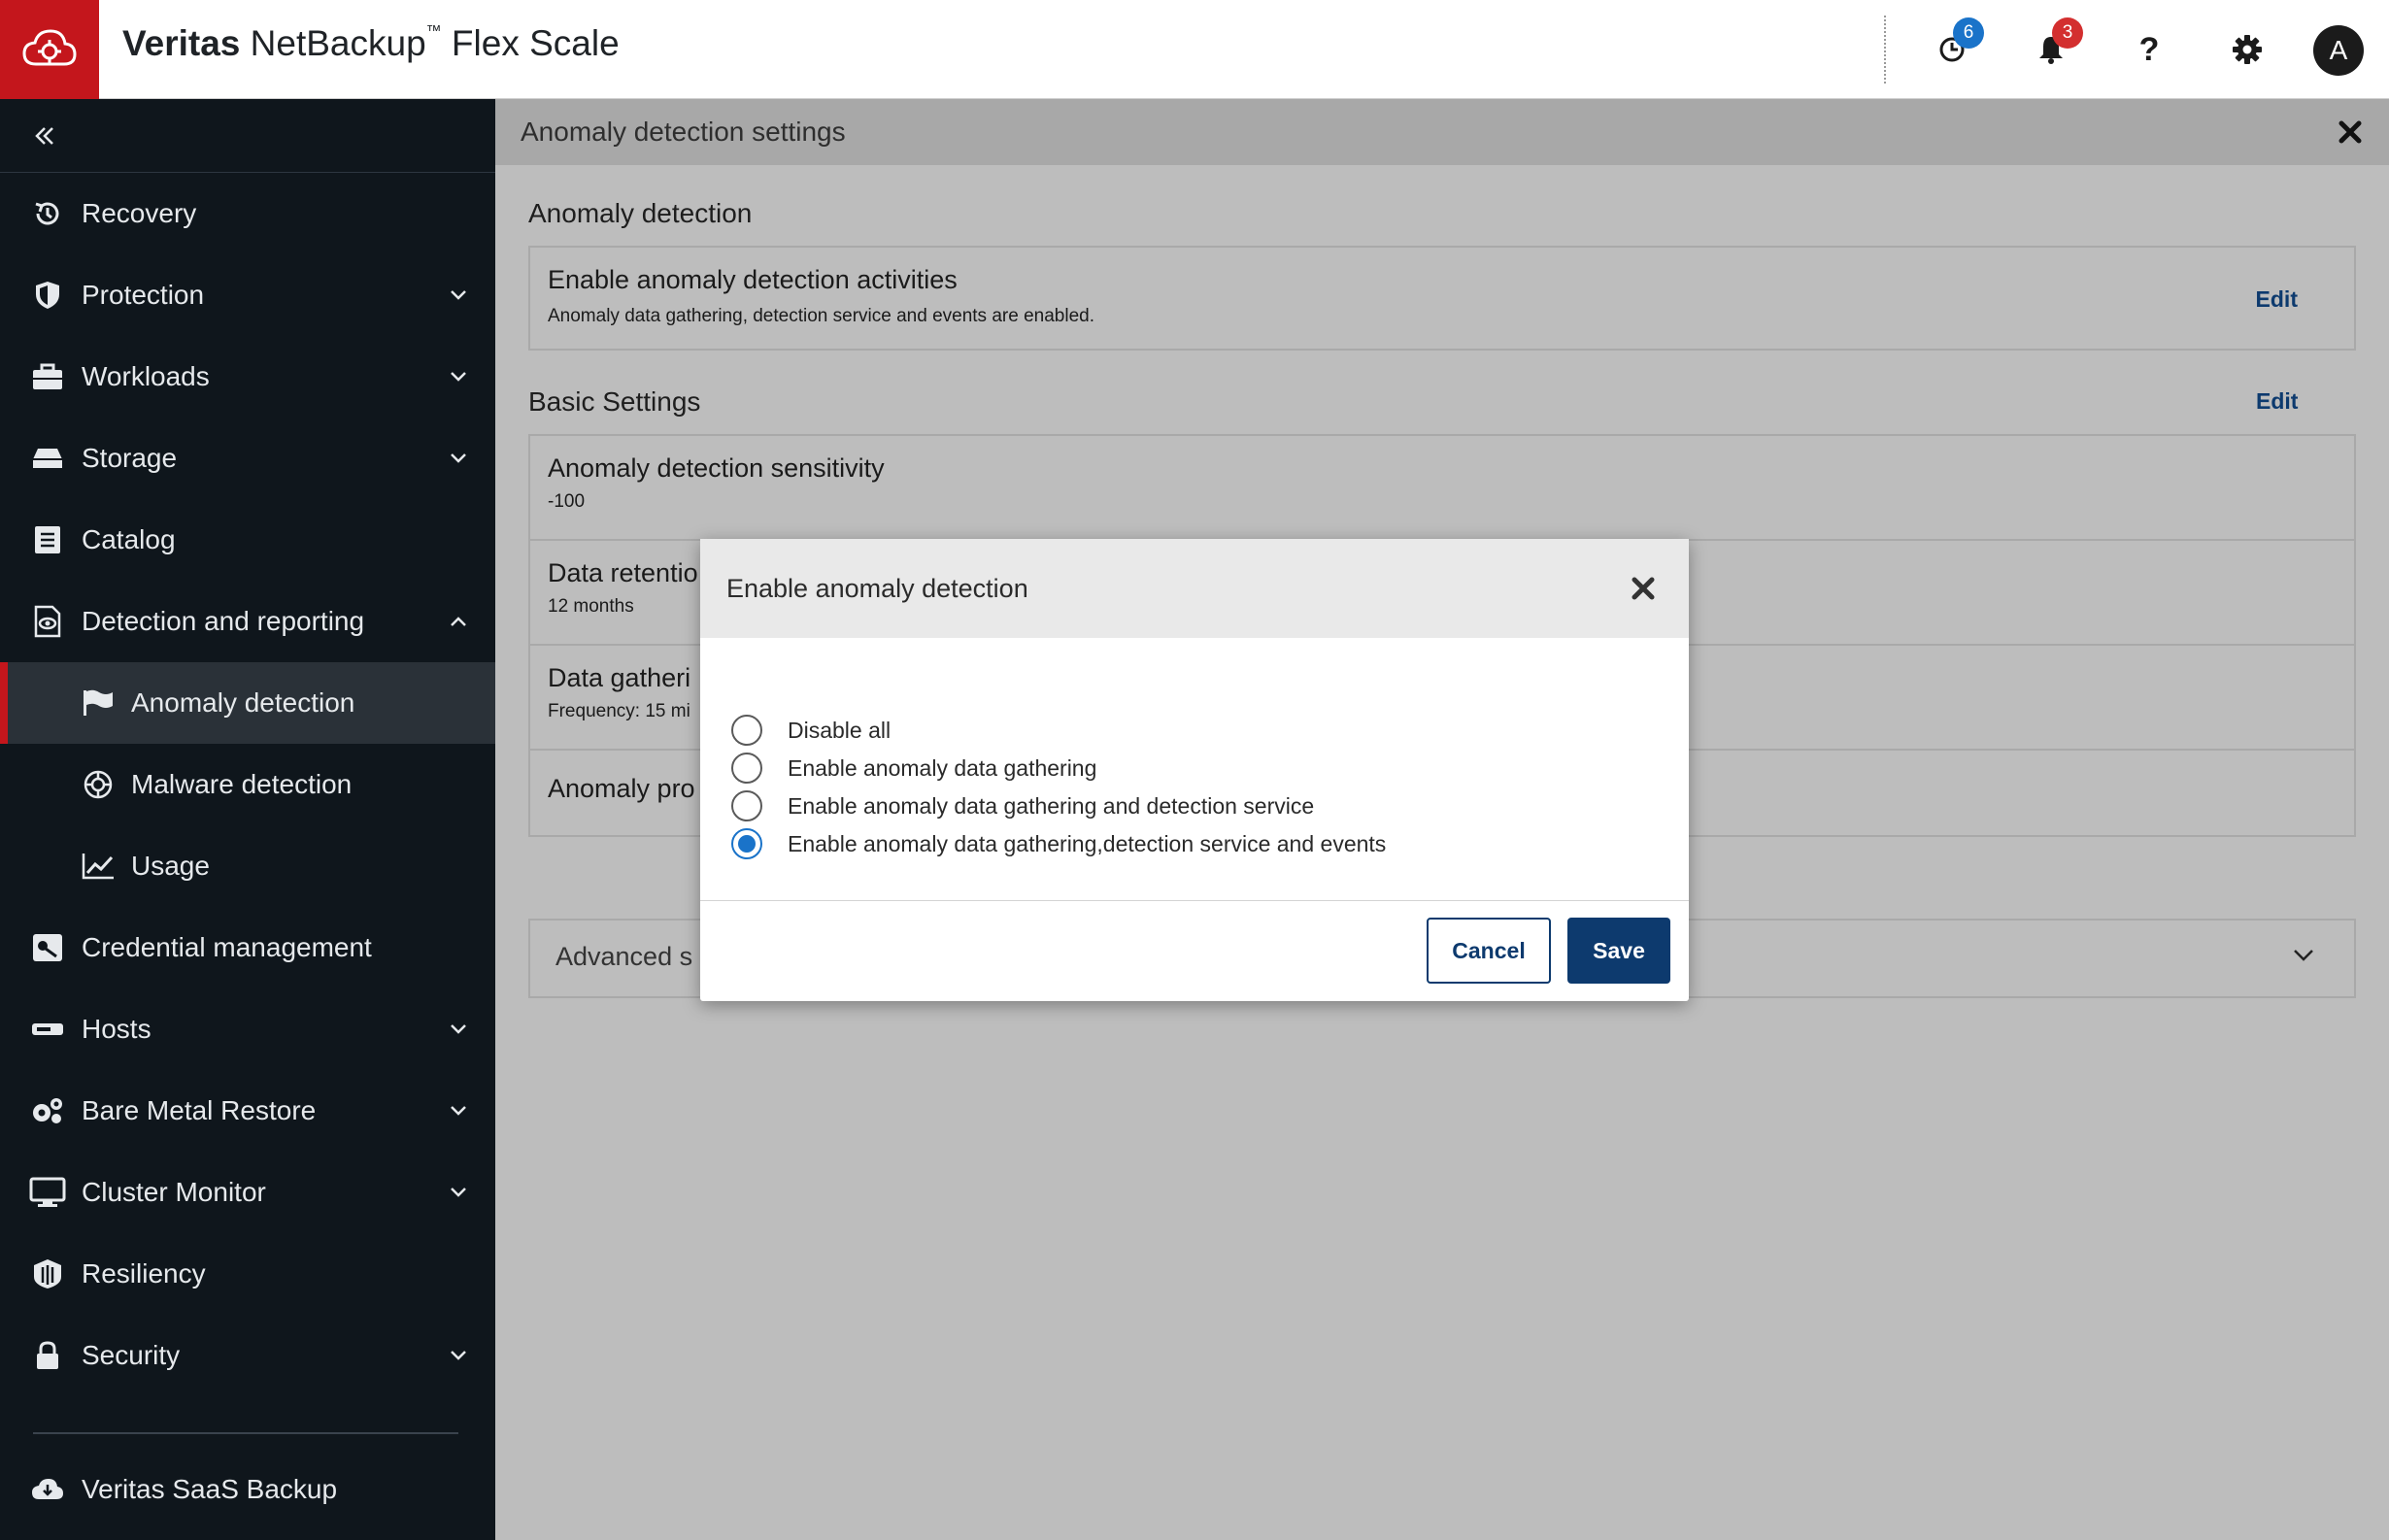 This screenshot has width=2389, height=1540. I want to click on radio-button-selected, so click(746, 843).